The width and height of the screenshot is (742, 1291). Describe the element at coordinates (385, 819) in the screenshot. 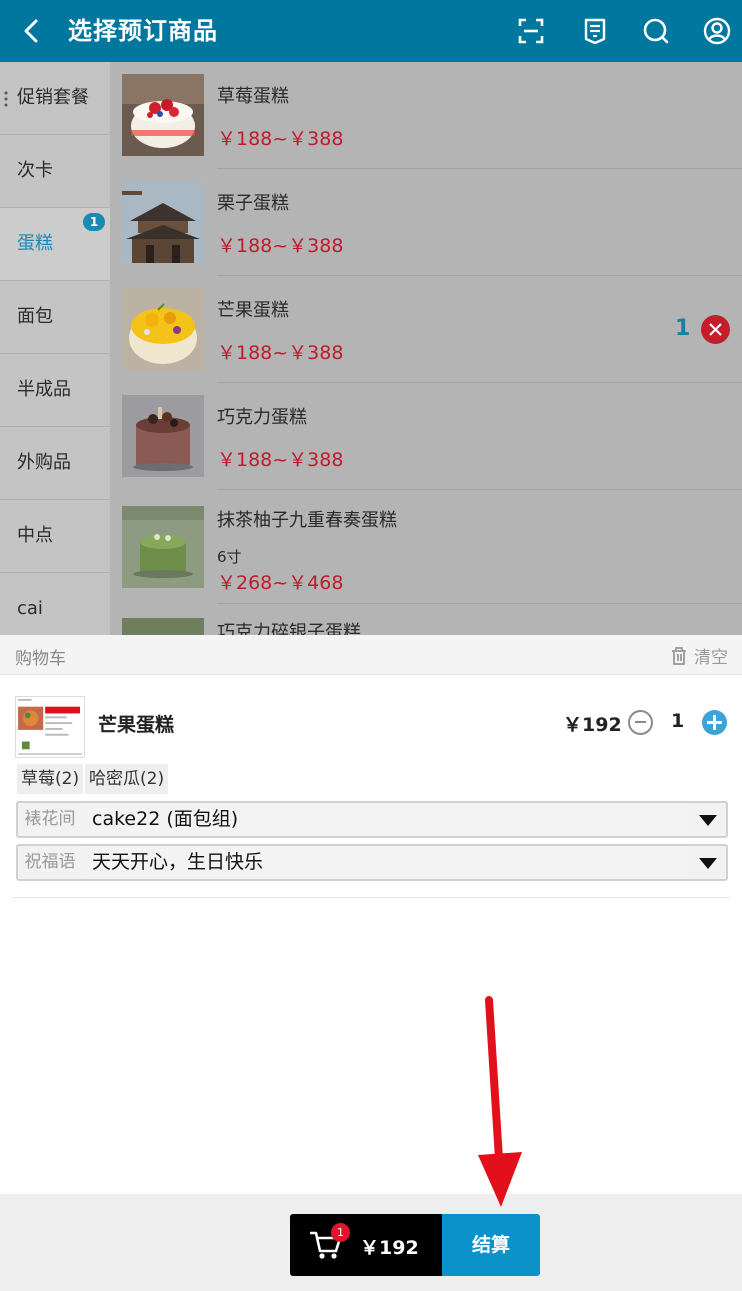

I see `decorator-value: cake22 (面包组)` at that location.